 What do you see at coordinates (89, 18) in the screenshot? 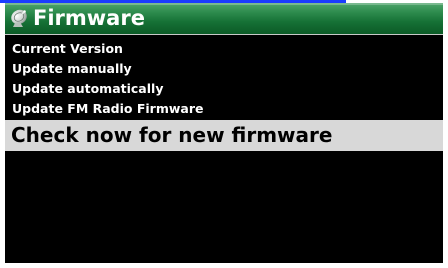
I see `page-title: Firmware` at bounding box center [89, 18].